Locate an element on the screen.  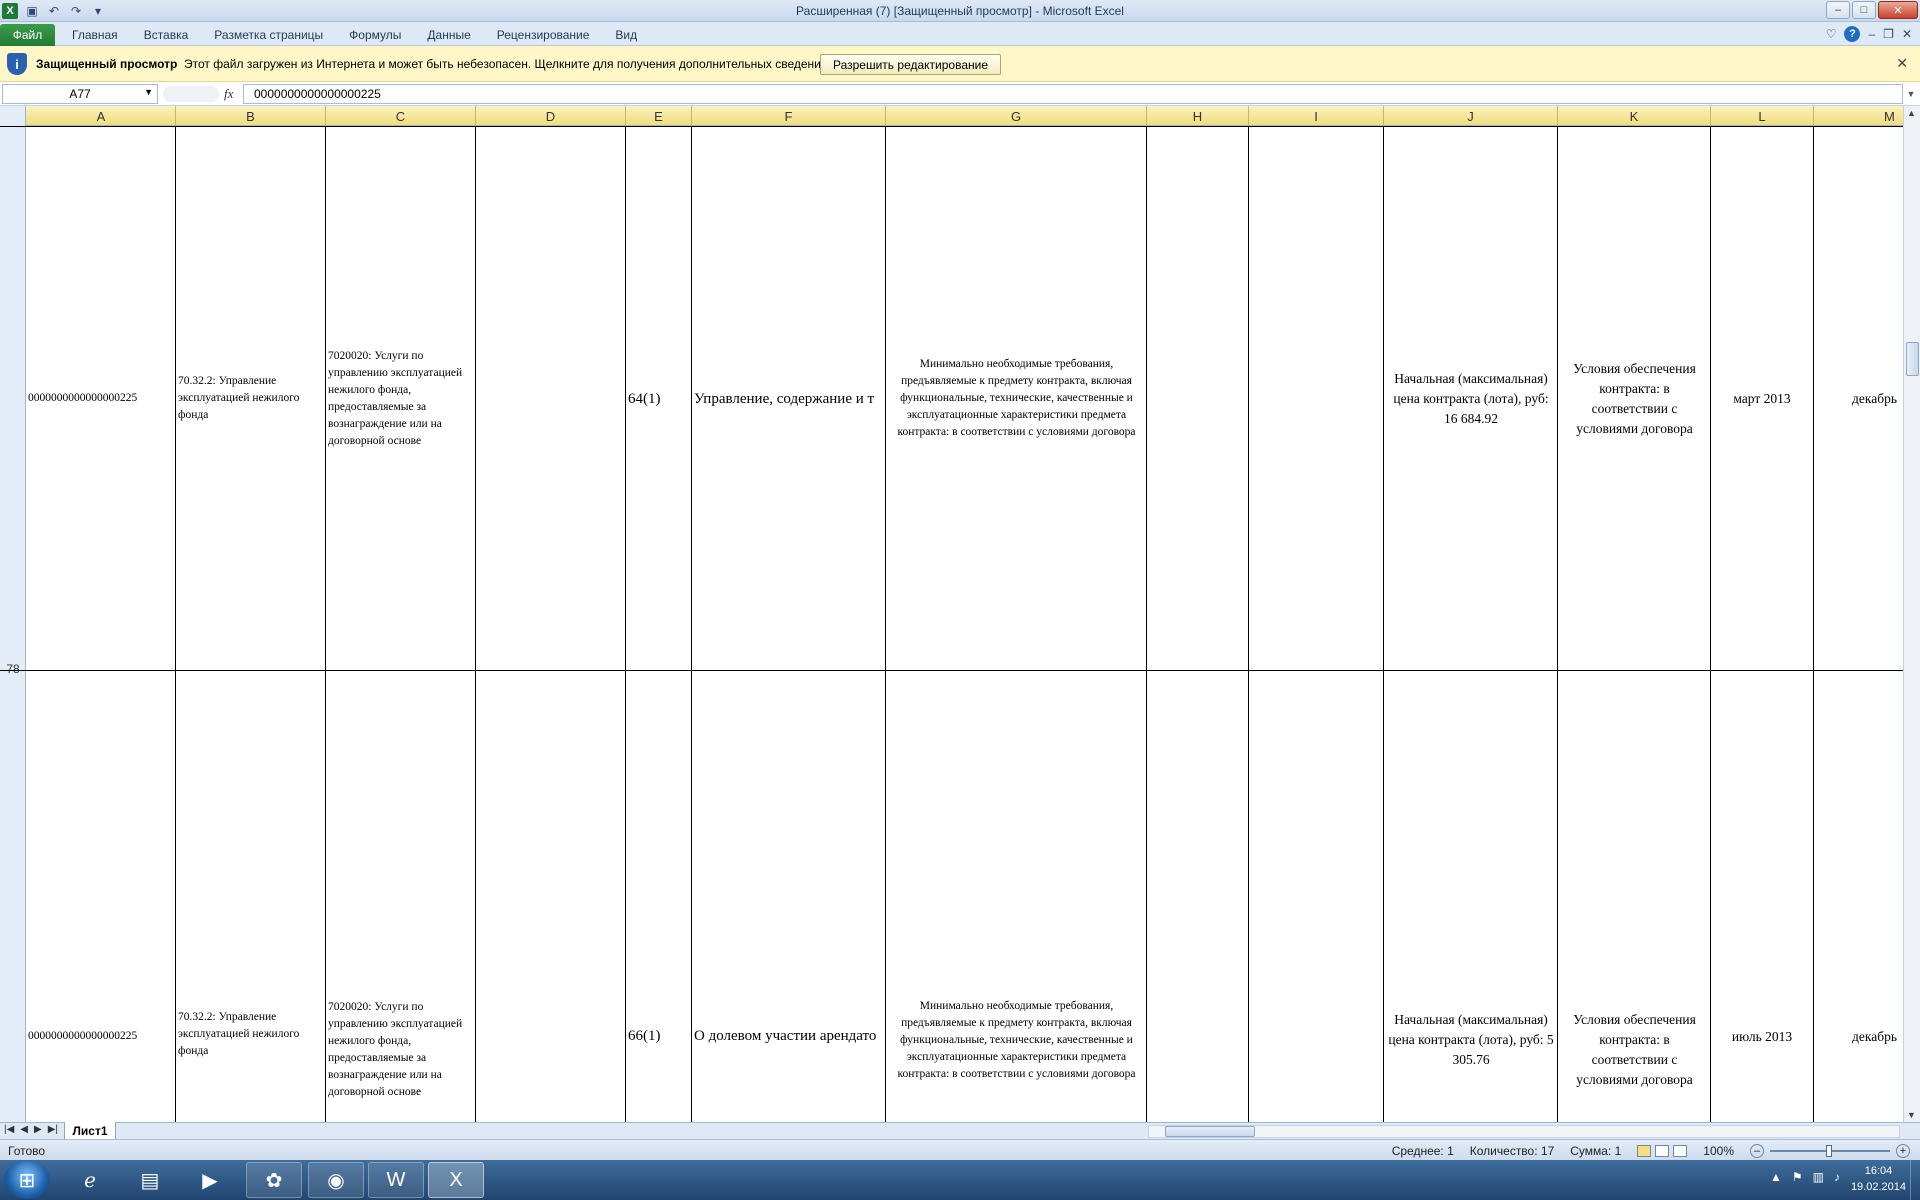
column-header-g: G is located at coordinates (1016, 116).